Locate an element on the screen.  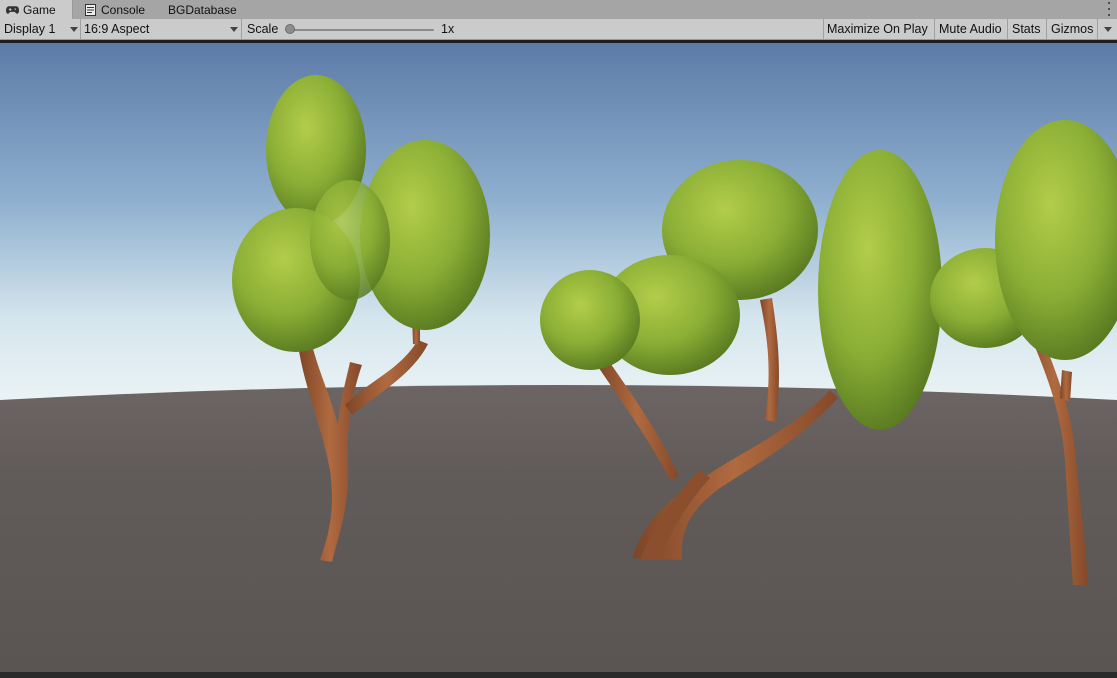
aspect-dropdown: 16:9 Aspect is located at coordinates (161, 29).